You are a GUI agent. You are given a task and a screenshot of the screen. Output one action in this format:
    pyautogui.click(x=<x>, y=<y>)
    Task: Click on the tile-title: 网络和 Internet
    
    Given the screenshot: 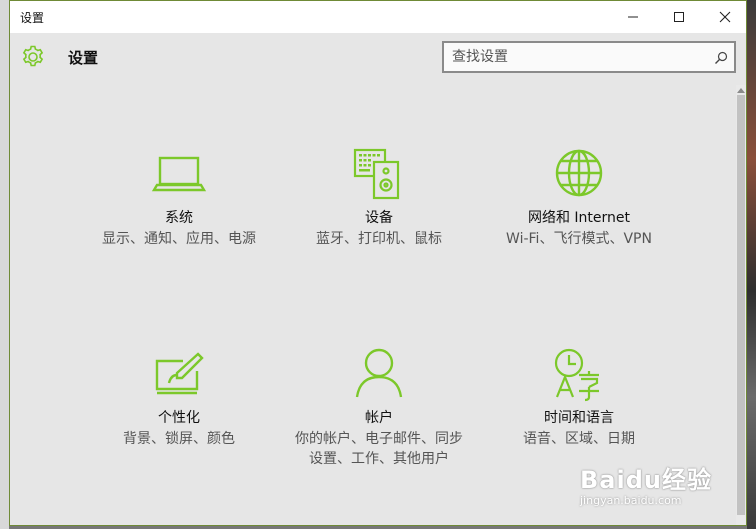 What is the action you would take?
    pyautogui.click(x=579, y=218)
    